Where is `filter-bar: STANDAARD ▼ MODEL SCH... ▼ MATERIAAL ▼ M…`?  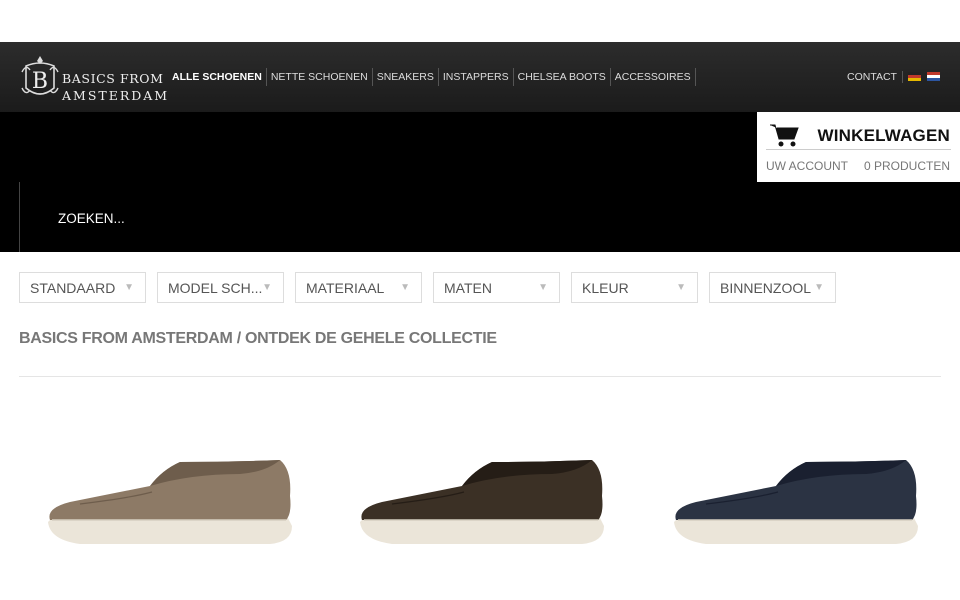 filter-bar: STANDAARD ▼ MODEL SCH... ▼ MATERIAAL ▼ M… is located at coordinates (427, 287).